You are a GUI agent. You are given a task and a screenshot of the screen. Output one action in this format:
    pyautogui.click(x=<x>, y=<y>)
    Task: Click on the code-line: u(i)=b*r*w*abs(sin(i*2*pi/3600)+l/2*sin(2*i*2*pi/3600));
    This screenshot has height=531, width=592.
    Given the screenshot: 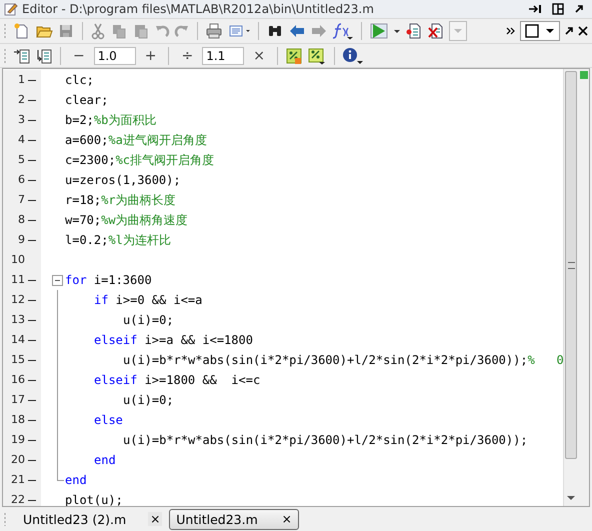 What is the action you would take?
    pyautogui.click(x=325, y=440)
    